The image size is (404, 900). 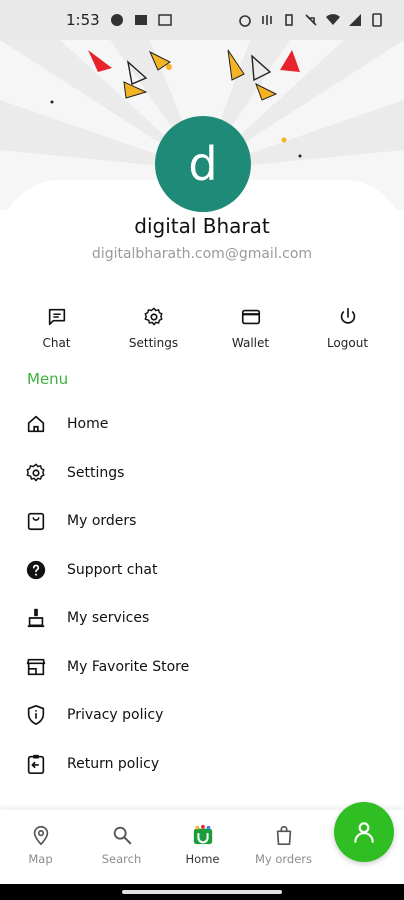 What do you see at coordinates (251, 328) in the screenshot?
I see `wallet-button: Wallet` at bounding box center [251, 328].